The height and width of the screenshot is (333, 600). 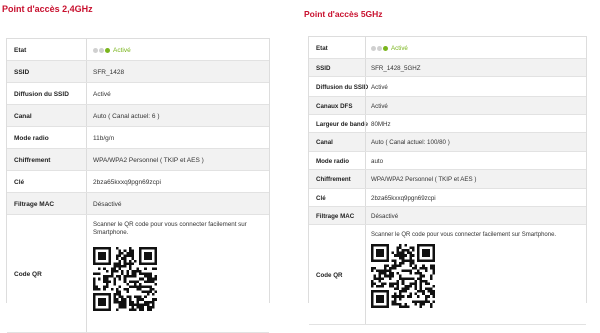 What do you see at coordinates (342, 124) in the screenshot?
I see `row-label: Largeur de bande` at bounding box center [342, 124].